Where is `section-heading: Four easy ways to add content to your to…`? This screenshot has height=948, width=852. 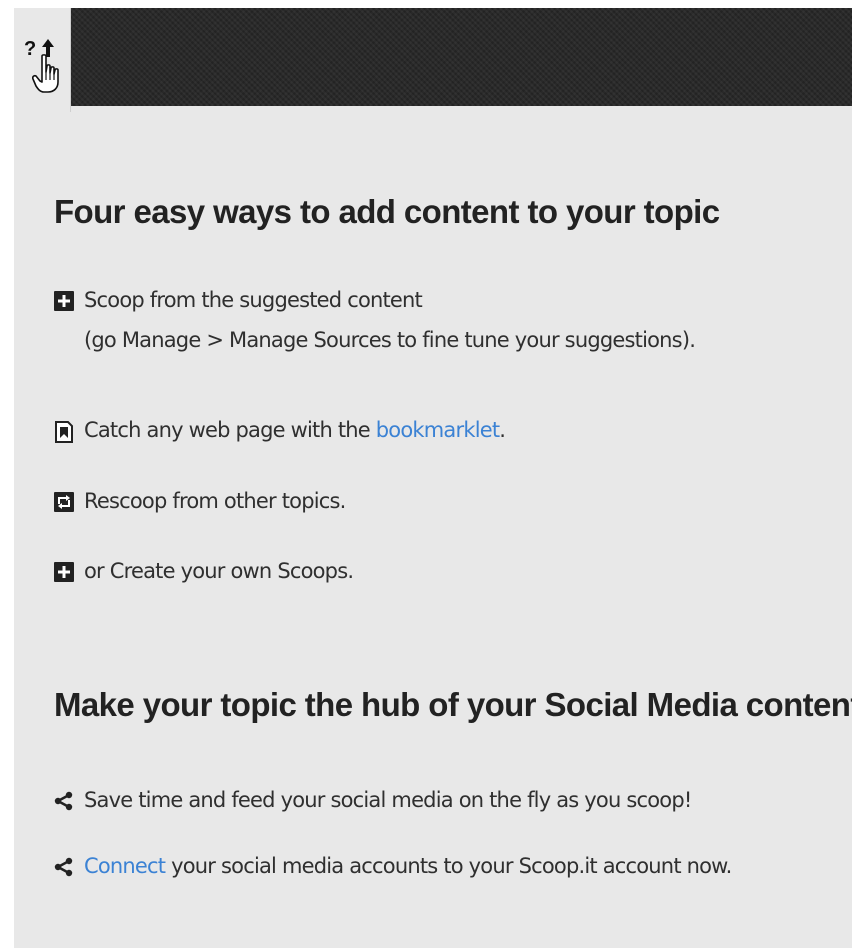
section-heading: Four easy ways to add content to your to… is located at coordinates (387, 211).